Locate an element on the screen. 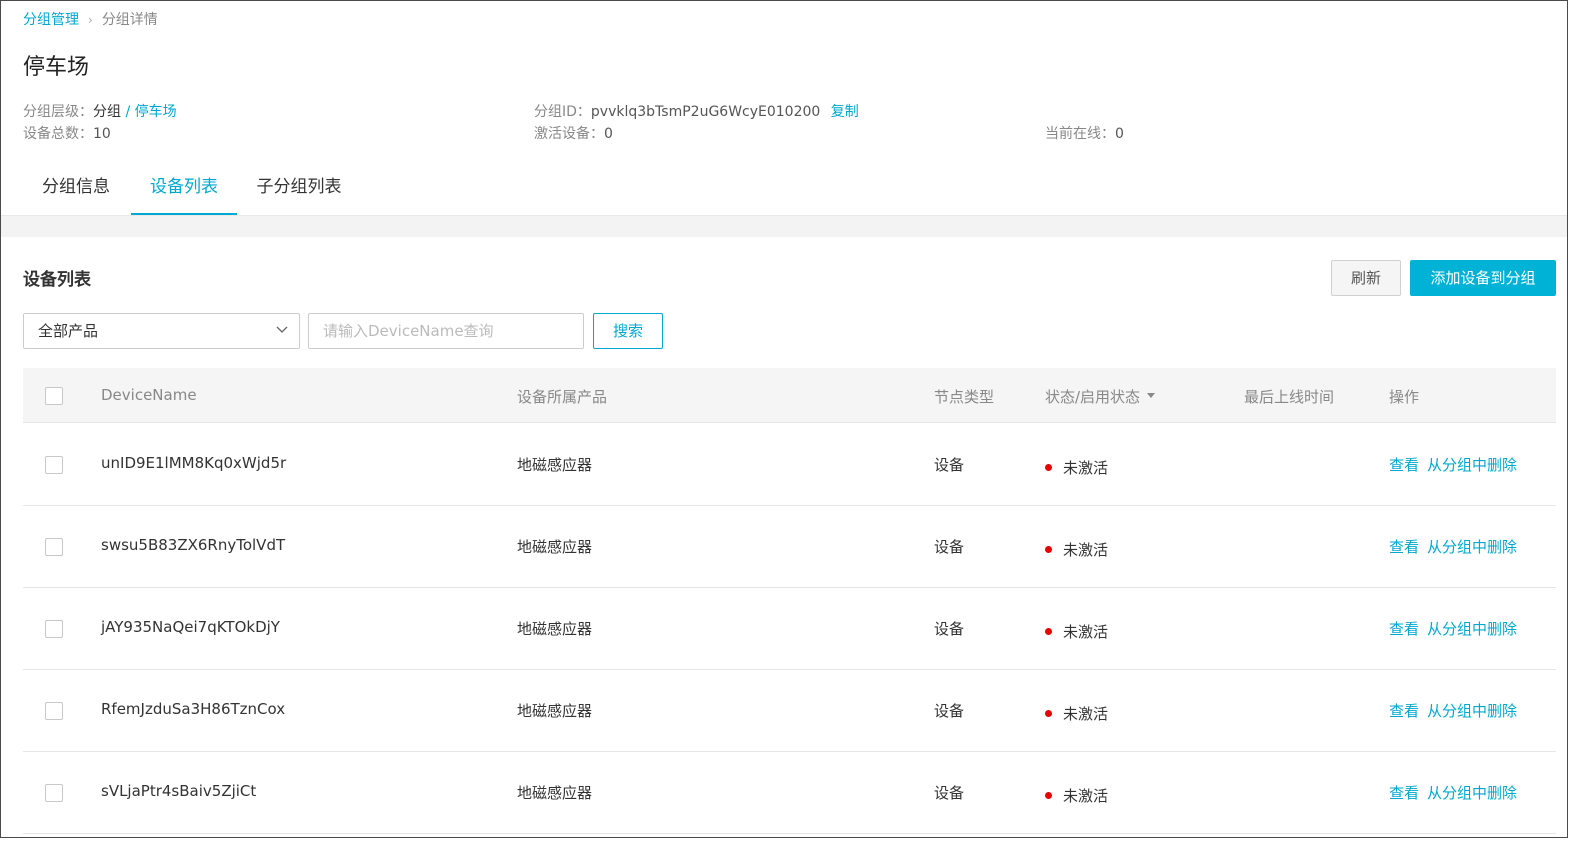 The image size is (1586, 848). tab-device-list: 设备列表 is located at coordinates (184, 189).